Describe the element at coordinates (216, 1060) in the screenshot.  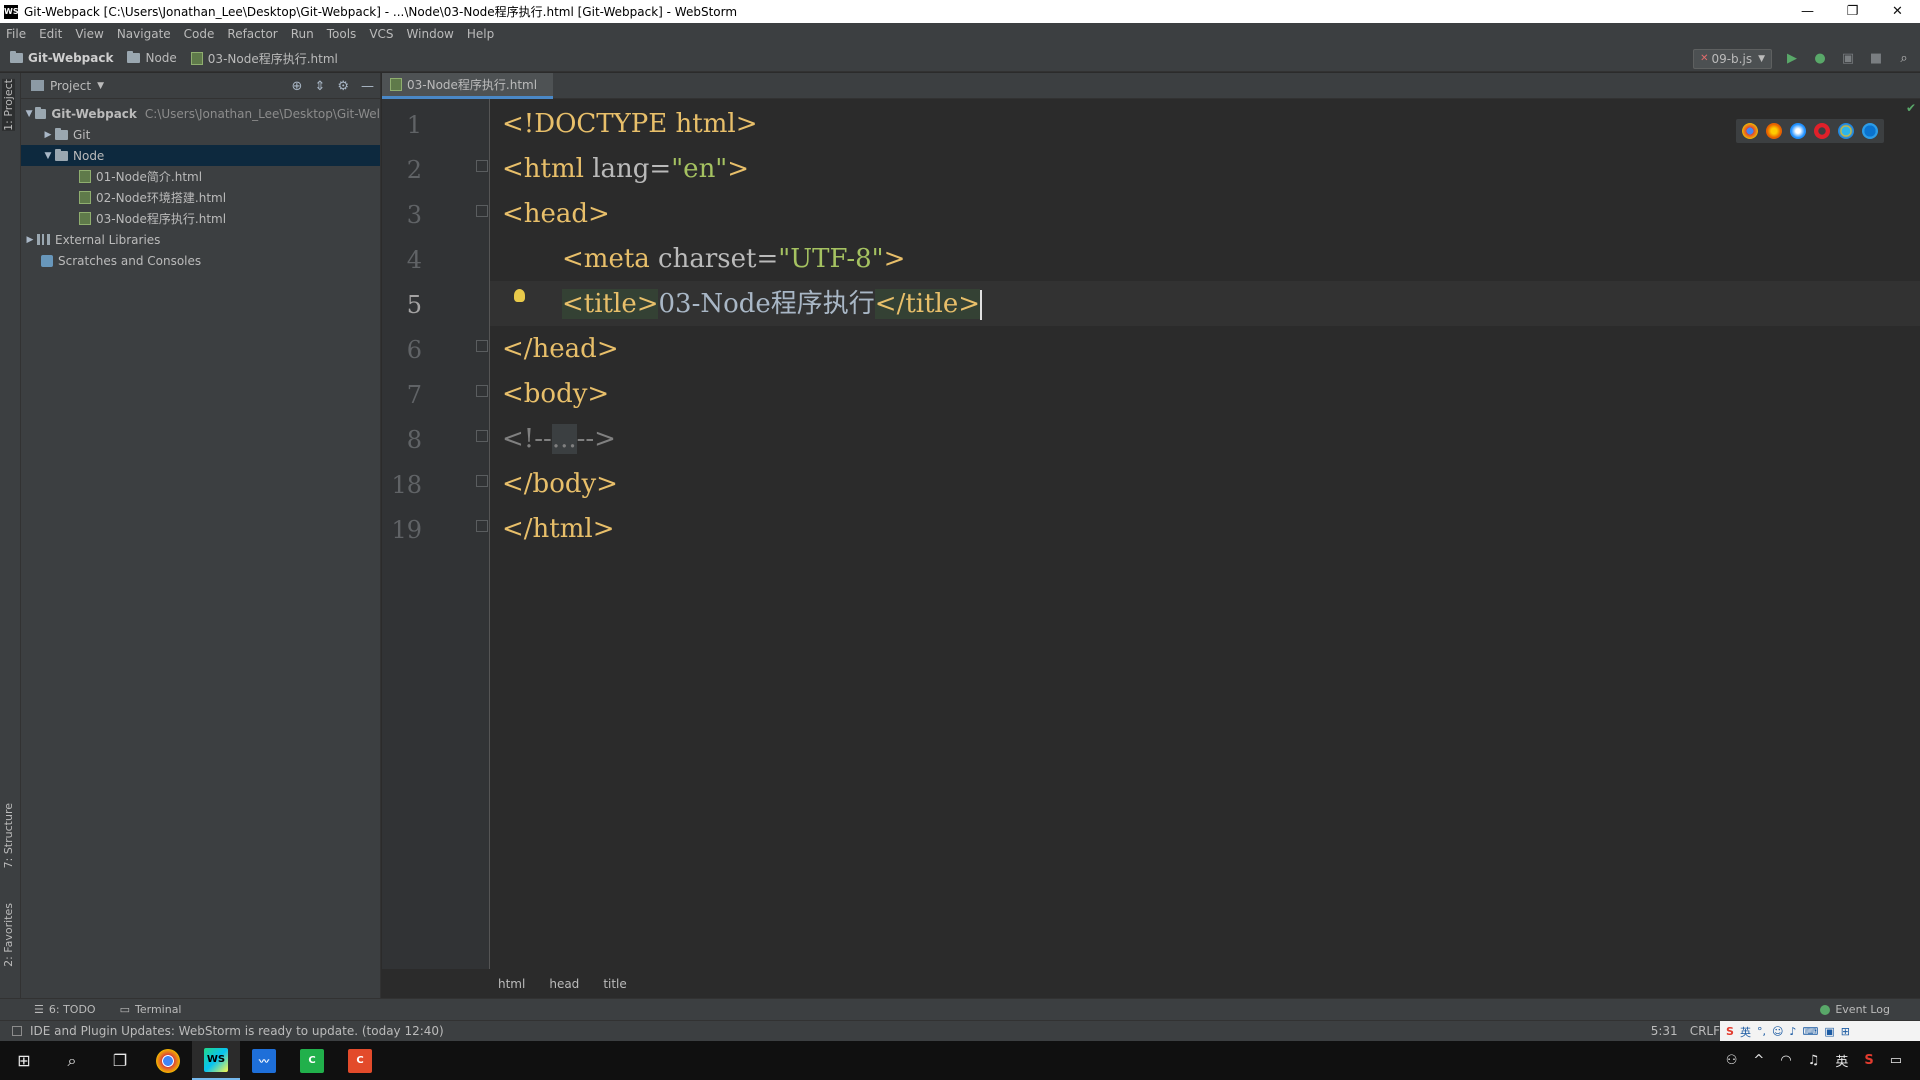
I see `taskbar-webstorm: WS` at that location.